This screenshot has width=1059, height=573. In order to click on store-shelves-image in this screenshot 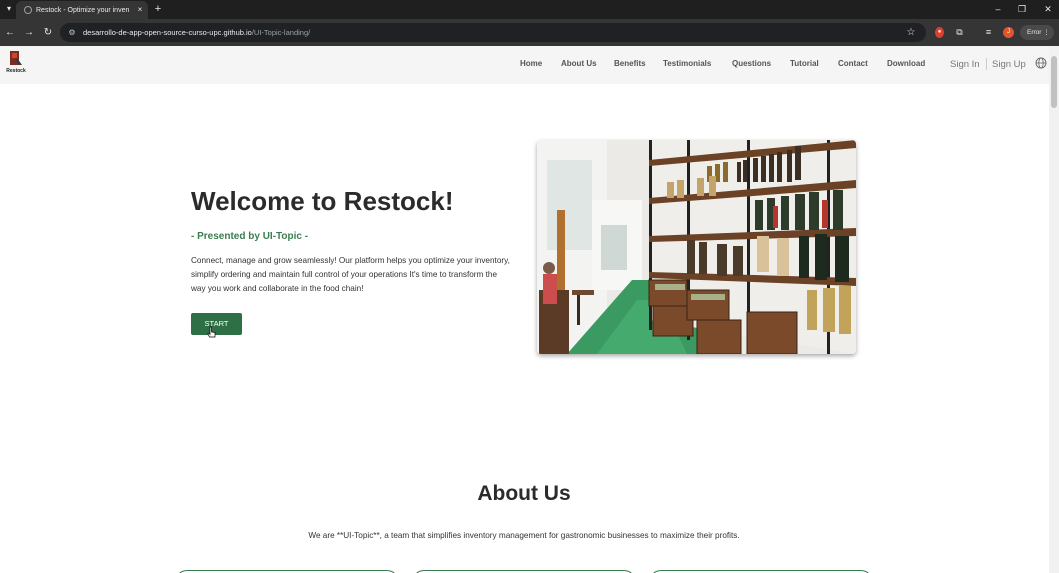, I will do `click(696, 247)`.